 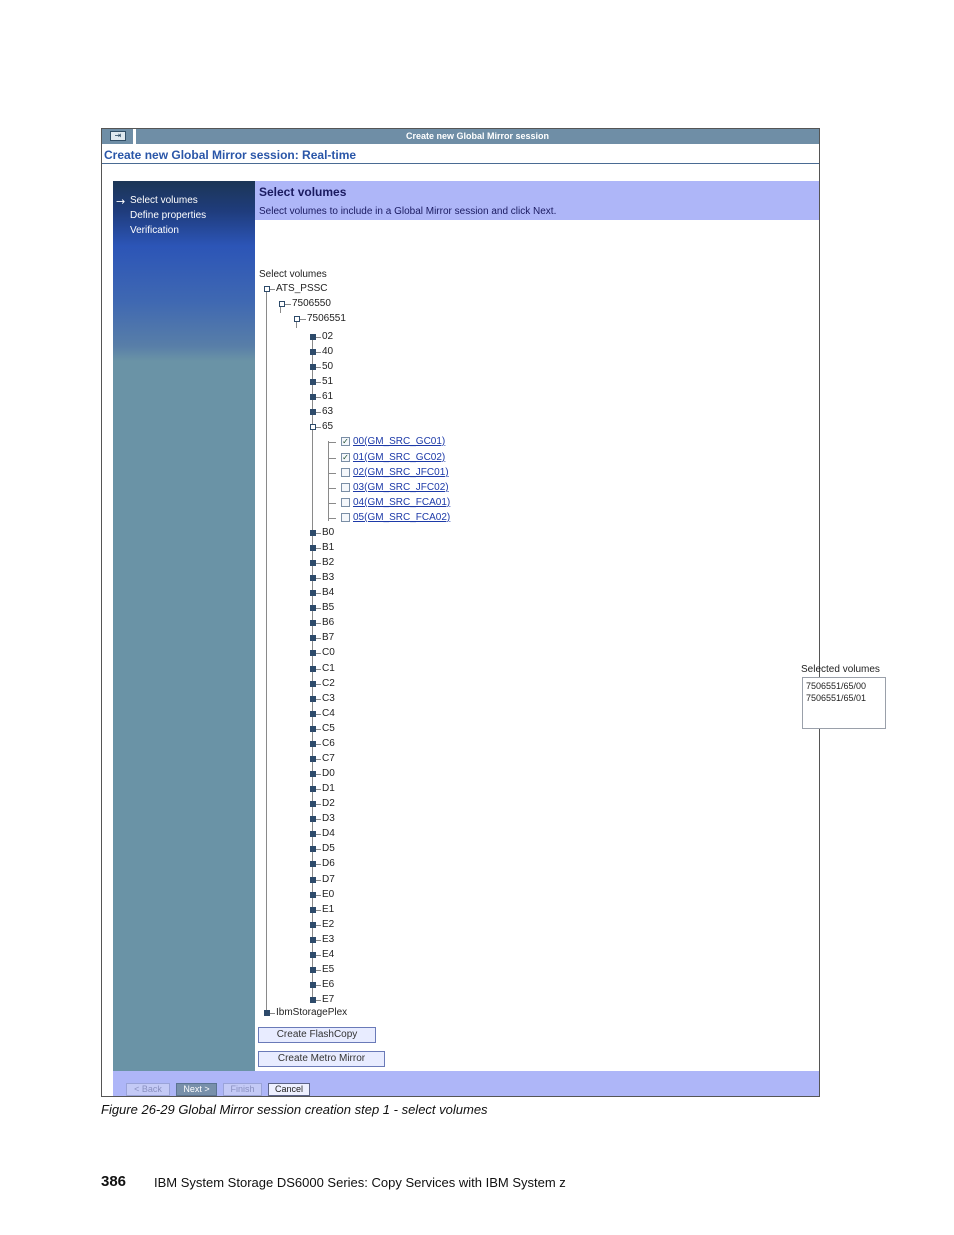 I want to click on selected-volumes-list: 7506551/65/00 7506551/65/01, so click(x=844, y=703).